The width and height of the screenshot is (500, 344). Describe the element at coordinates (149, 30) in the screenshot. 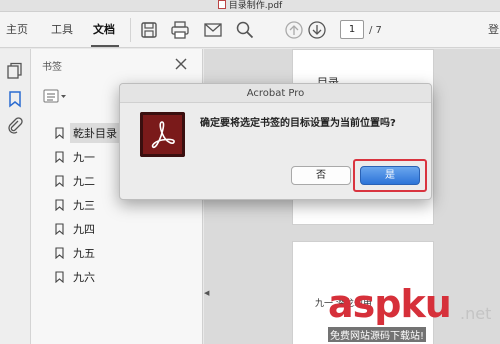

I see `save-icon` at that location.